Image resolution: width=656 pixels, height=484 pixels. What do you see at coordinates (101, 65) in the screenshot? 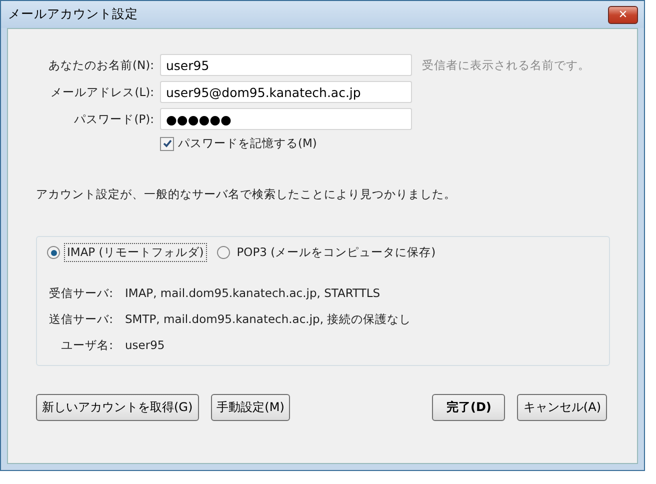
I see `field-label: あなたのお名前(N):` at bounding box center [101, 65].